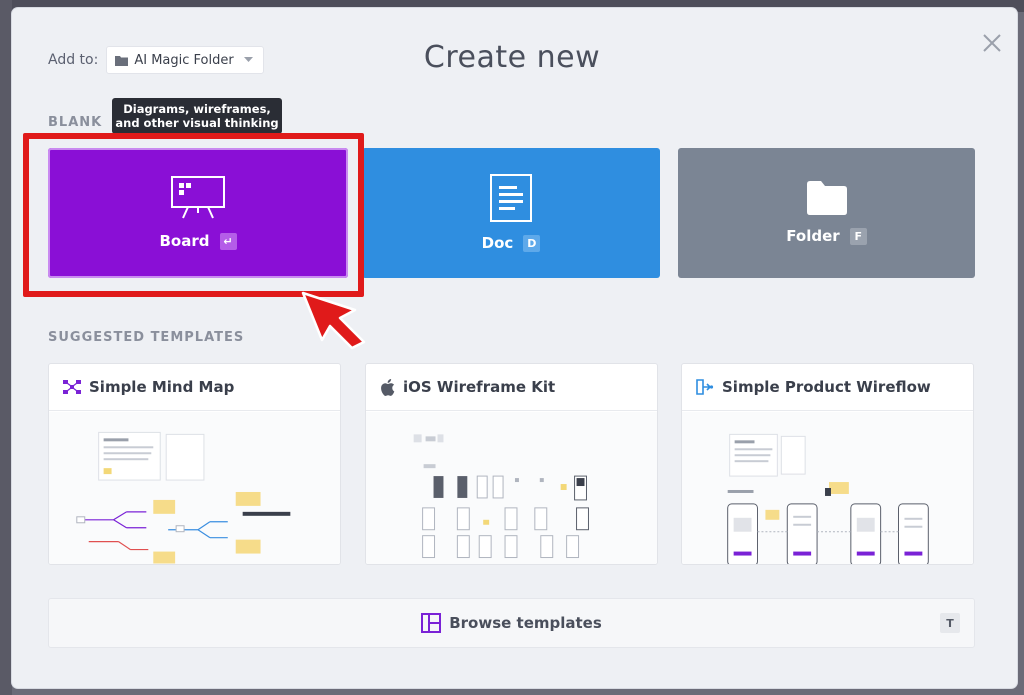 The image size is (1024, 695). What do you see at coordinates (228, 241) in the screenshot?
I see `enter-key-hint: ↵` at bounding box center [228, 241].